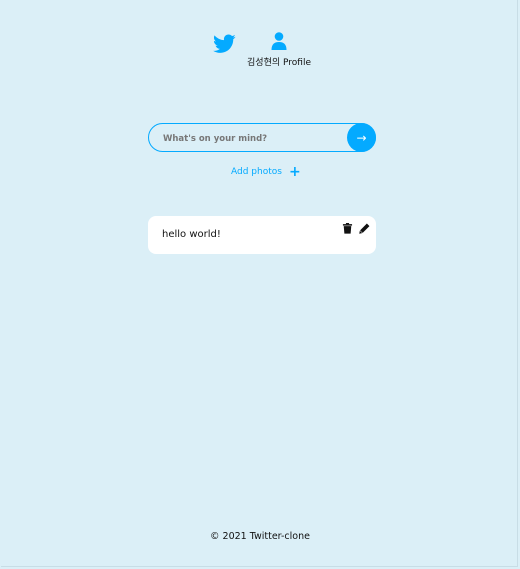 The width and height of the screenshot is (520, 569). Describe the element at coordinates (347, 228) in the screenshot. I see `trash-icon` at that location.